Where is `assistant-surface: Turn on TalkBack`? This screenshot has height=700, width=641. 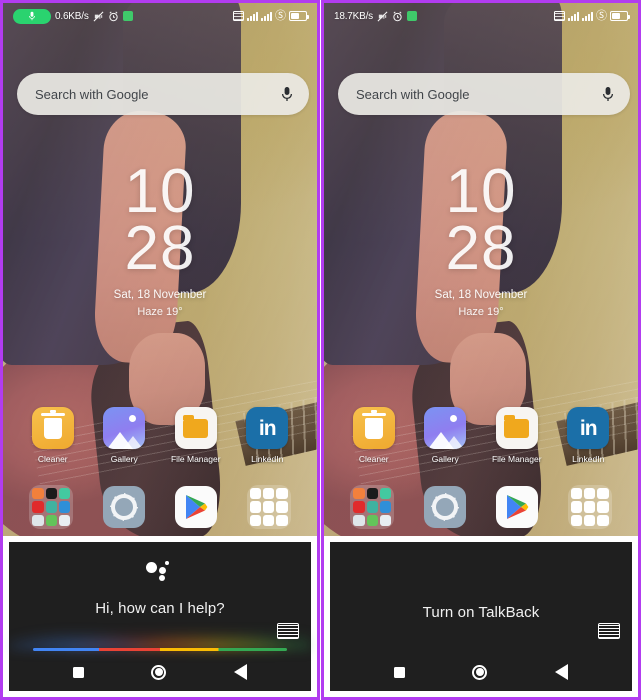
assistant-surface: Turn on TalkBack is located at coordinates (481, 616).